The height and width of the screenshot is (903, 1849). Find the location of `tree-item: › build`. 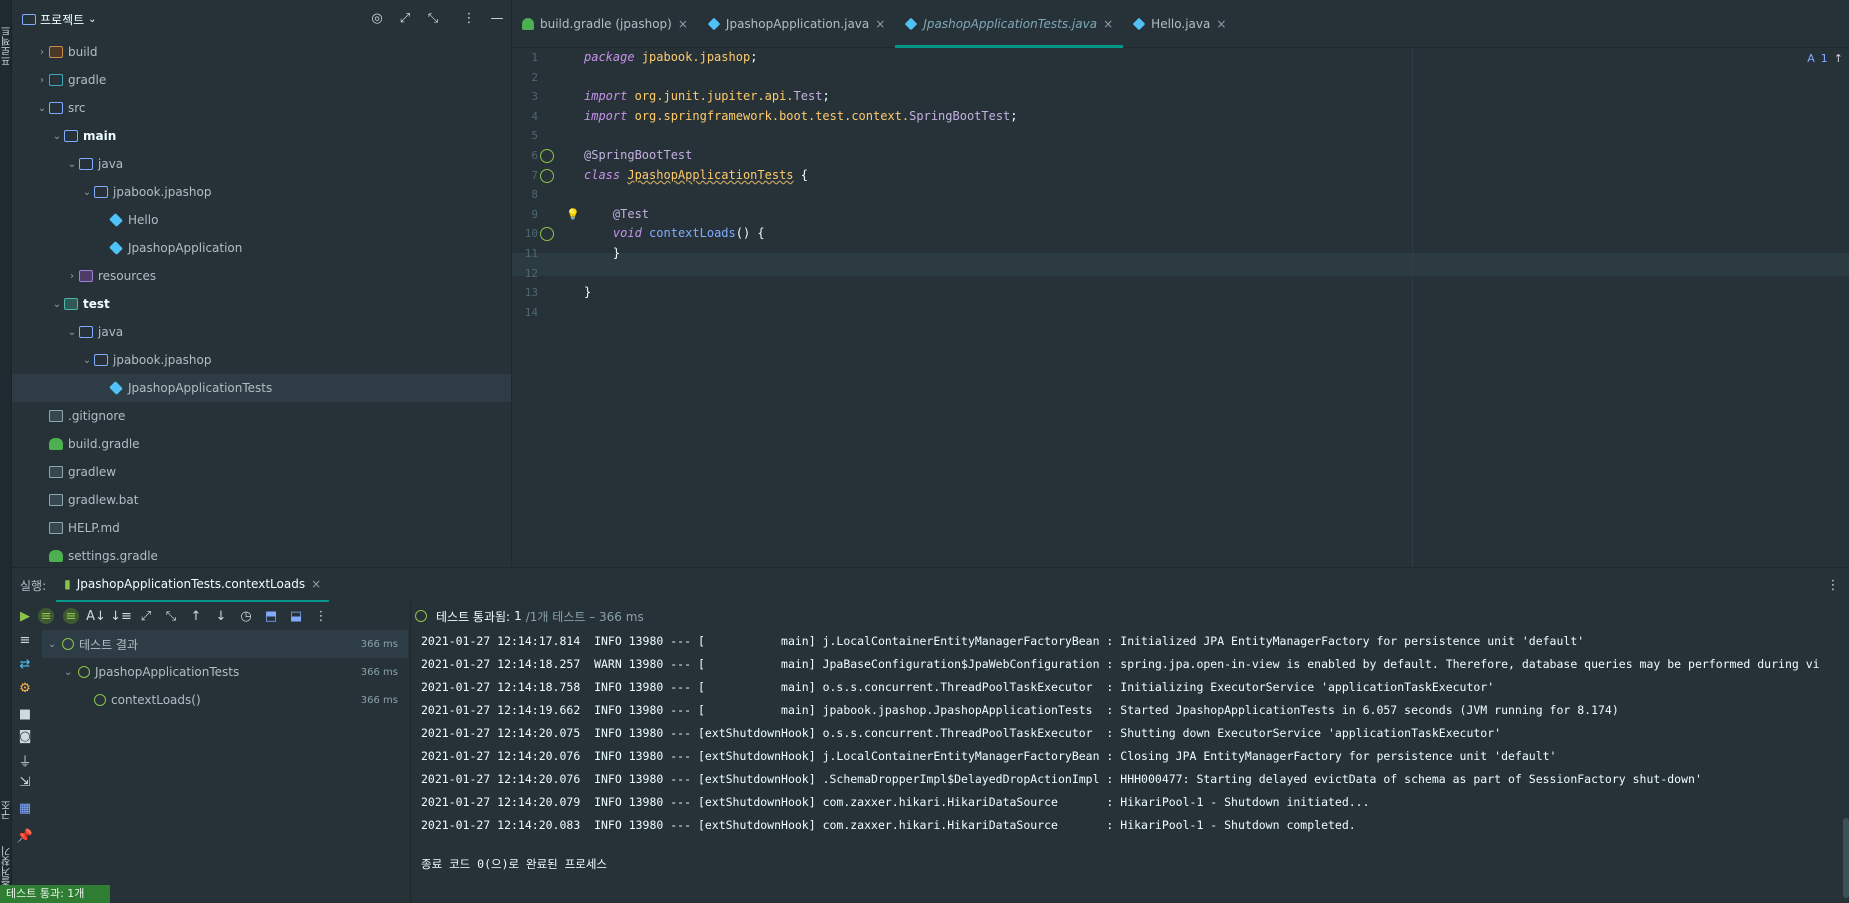

tree-item: › build is located at coordinates (261, 52).